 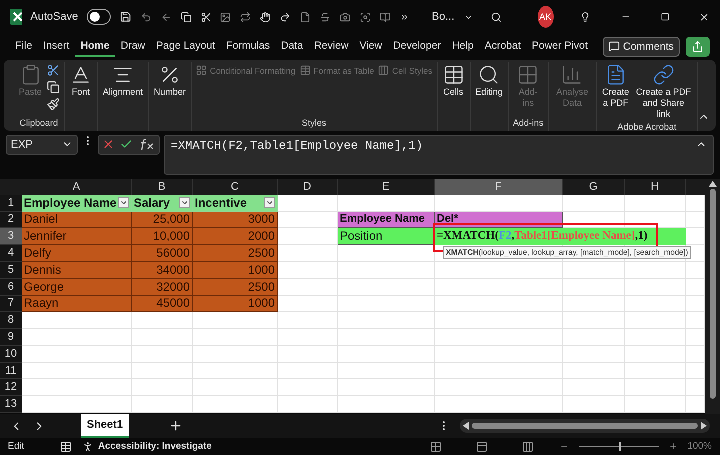 What do you see at coordinates (11, 387) in the screenshot?
I see `row-header: 12` at bounding box center [11, 387].